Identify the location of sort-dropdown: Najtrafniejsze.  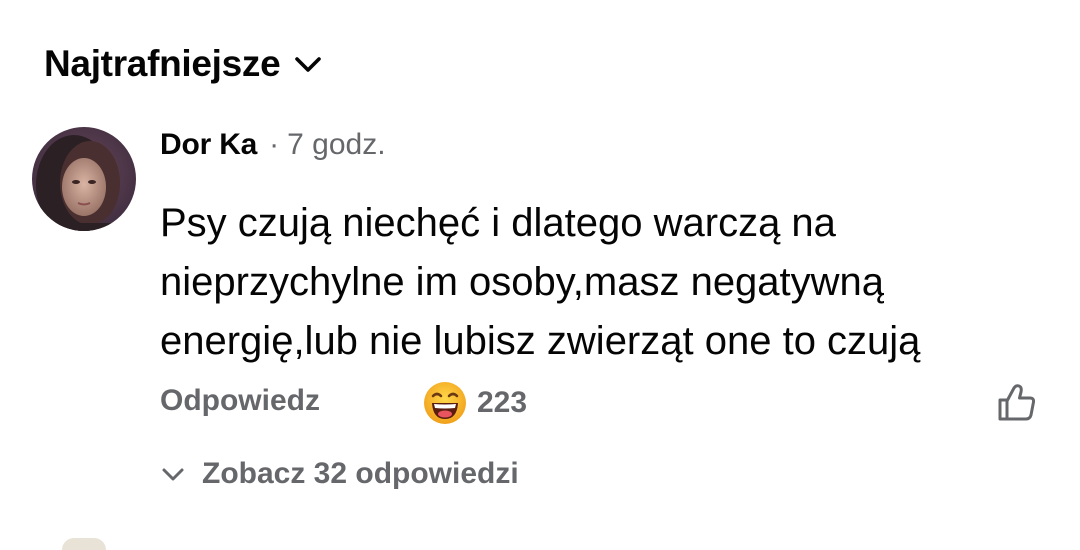
(183, 64).